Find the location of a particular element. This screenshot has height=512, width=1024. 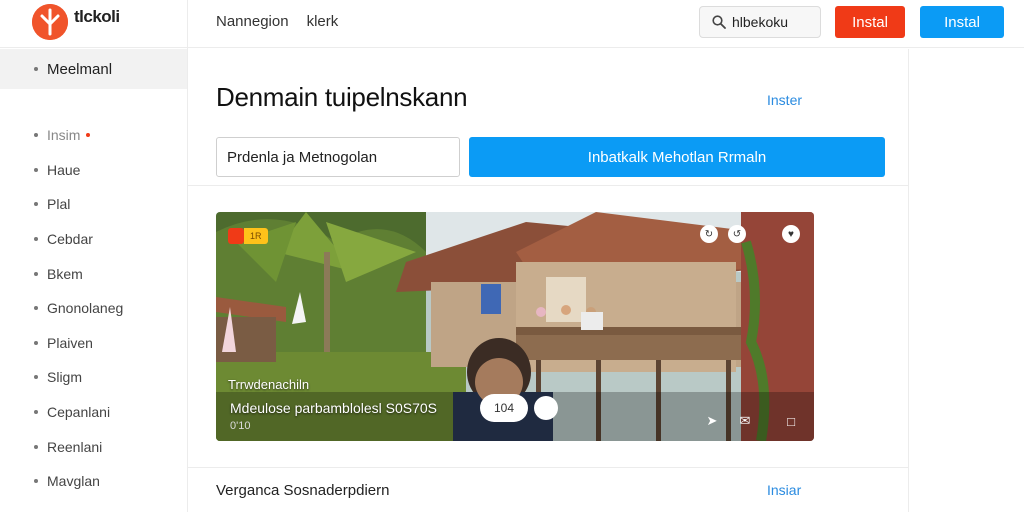

heart-icon: ♥ is located at coordinates (791, 234).